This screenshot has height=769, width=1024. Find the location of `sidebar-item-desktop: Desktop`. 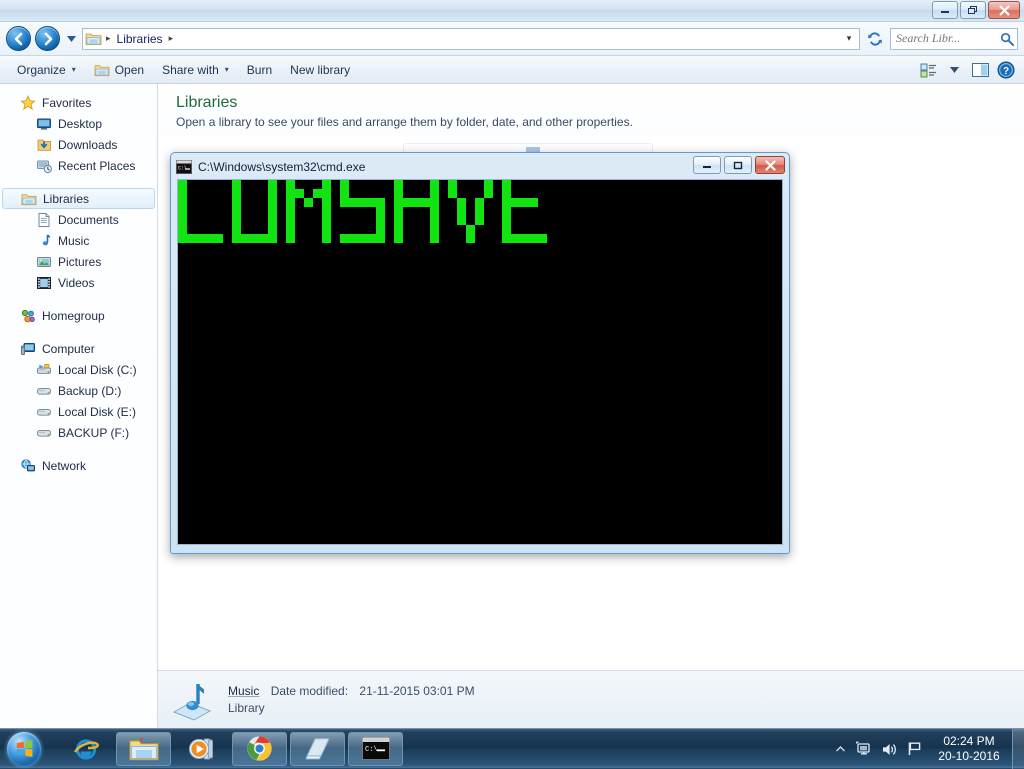

sidebar-item-desktop: Desktop is located at coordinates (78, 123).